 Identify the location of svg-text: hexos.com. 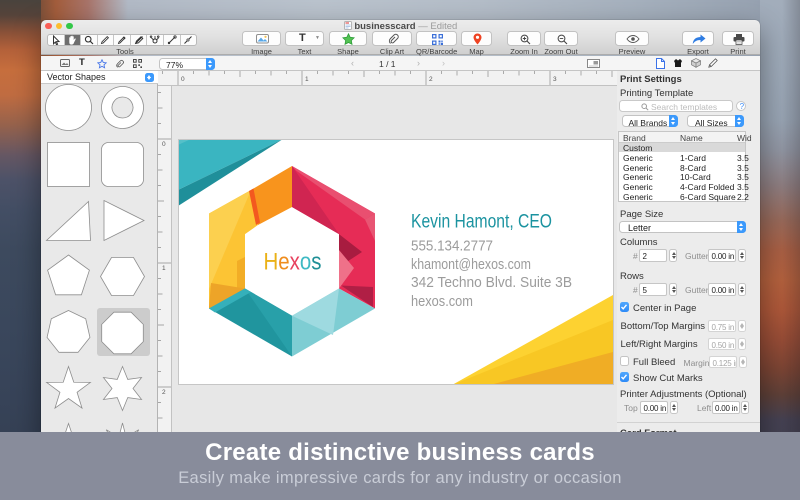
(442, 302).